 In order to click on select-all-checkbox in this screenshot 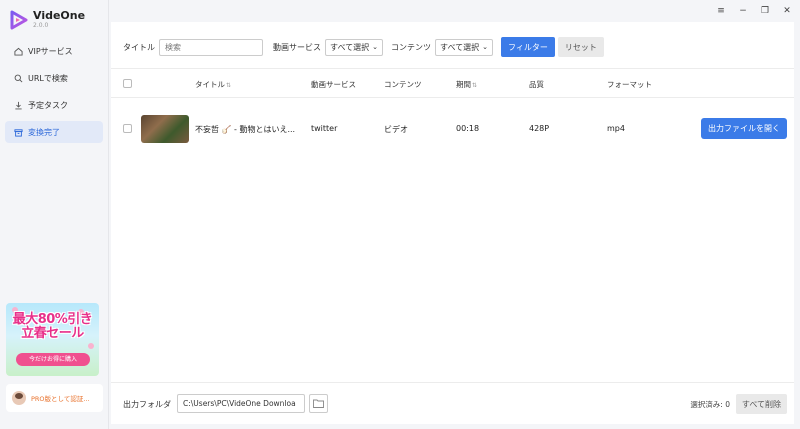, I will do `click(127, 83)`.